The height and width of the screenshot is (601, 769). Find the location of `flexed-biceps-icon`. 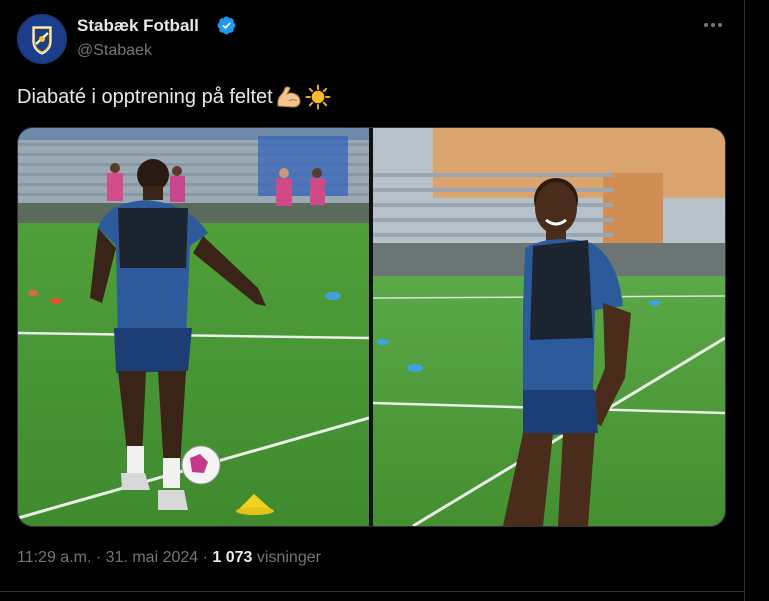

flexed-biceps-icon is located at coordinates (289, 97).